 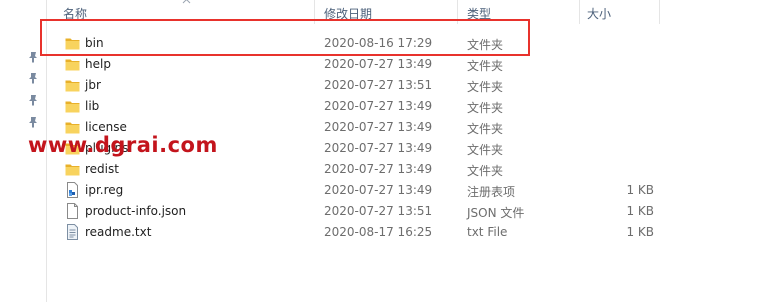 What do you see at coordinates (491, 192) in the screenshot?
I see `file-type: 注册表项` at bounding box center [491, 192].